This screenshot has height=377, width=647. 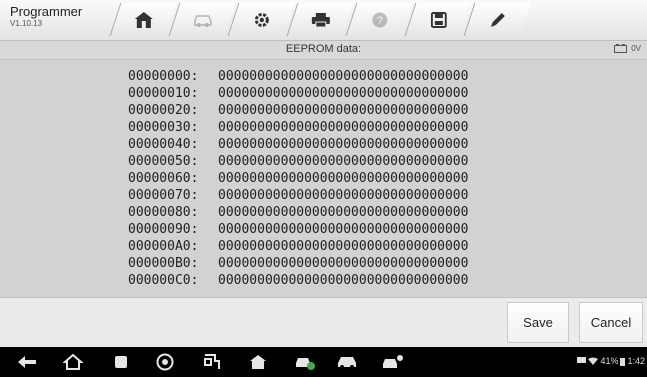 I want to click on save-button: Save, so click(x=538, y=322).